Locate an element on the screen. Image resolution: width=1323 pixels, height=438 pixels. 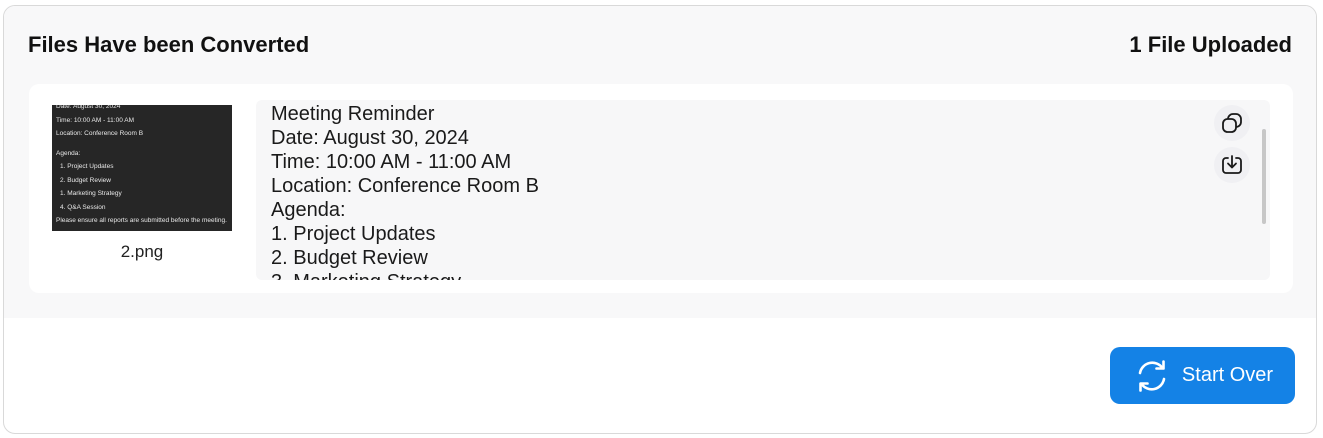
thumbnail-line: Agenda: is located at coordinates (68, 153).